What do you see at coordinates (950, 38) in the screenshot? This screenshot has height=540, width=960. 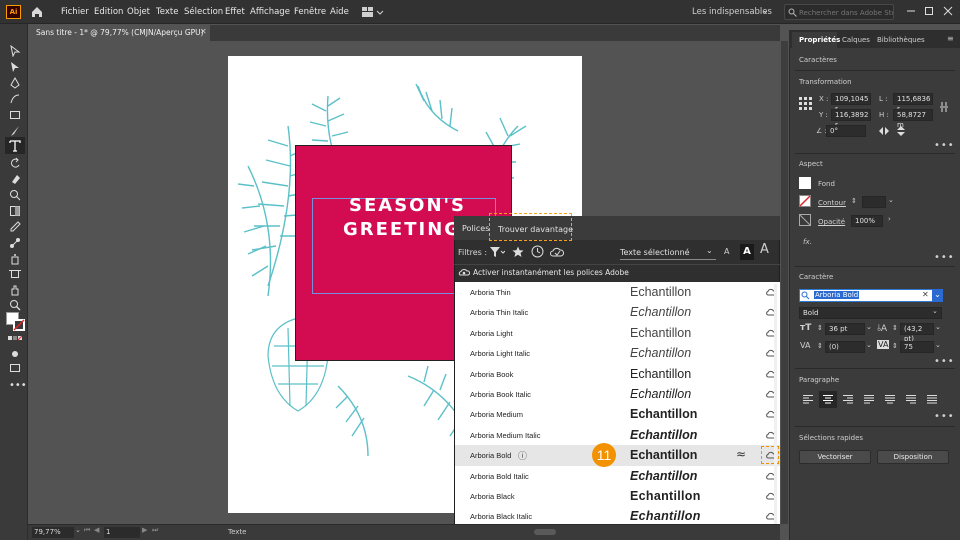 I see `panel-menu-icon: ≡` at bounding box center [950, 38].